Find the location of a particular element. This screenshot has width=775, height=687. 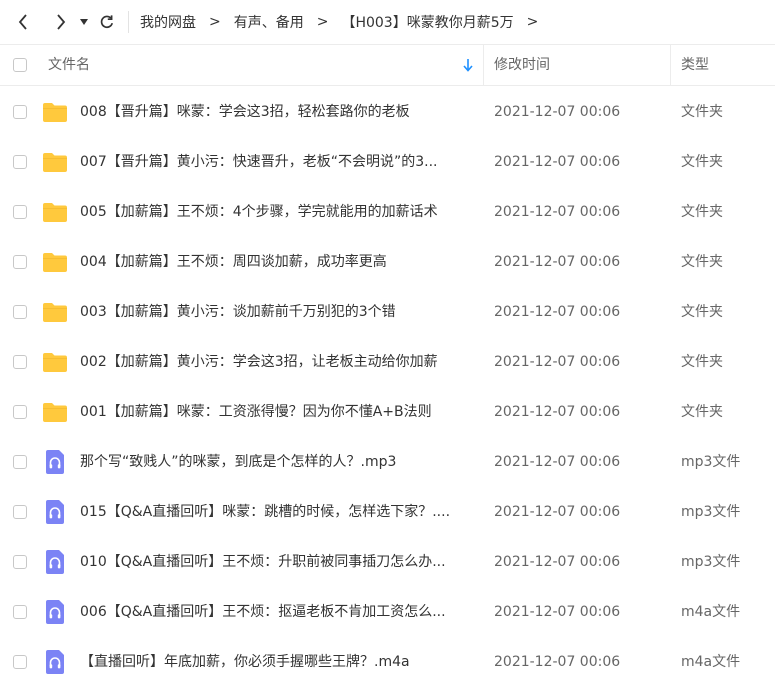

toolbar-divider is located at coordinates (128, 22).